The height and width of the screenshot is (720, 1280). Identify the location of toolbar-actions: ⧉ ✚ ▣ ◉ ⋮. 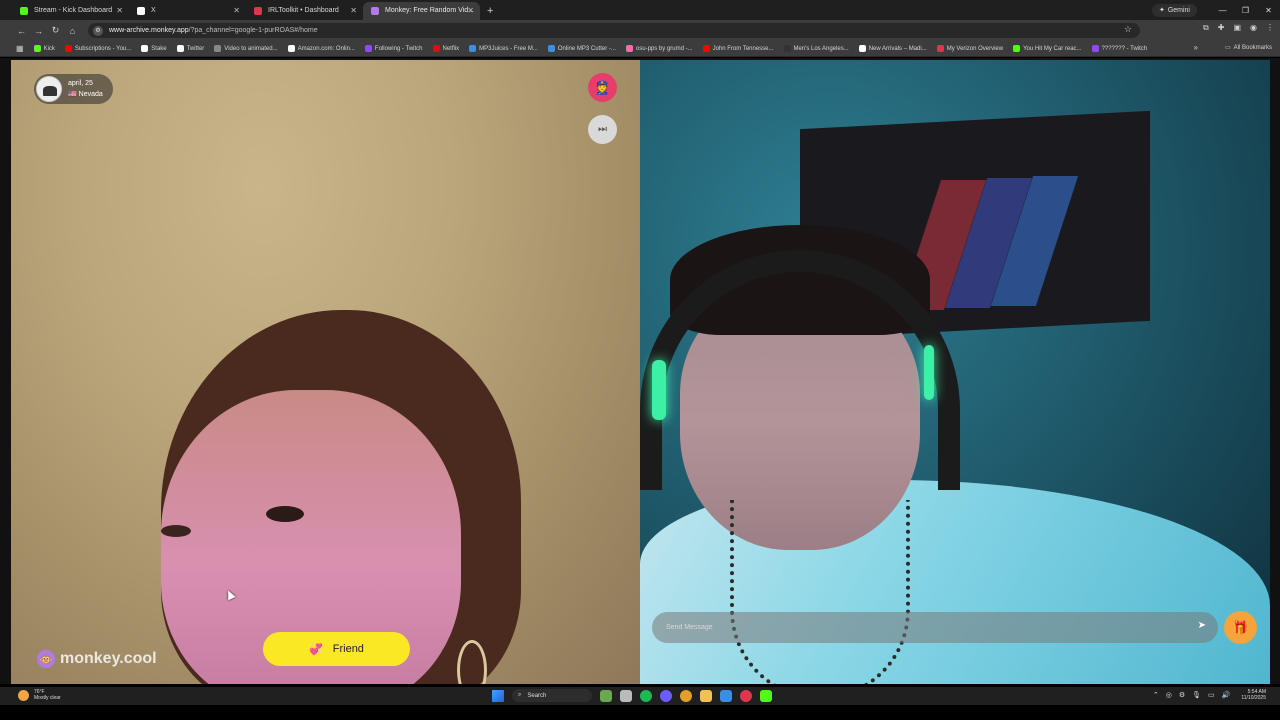
(1238, 28).